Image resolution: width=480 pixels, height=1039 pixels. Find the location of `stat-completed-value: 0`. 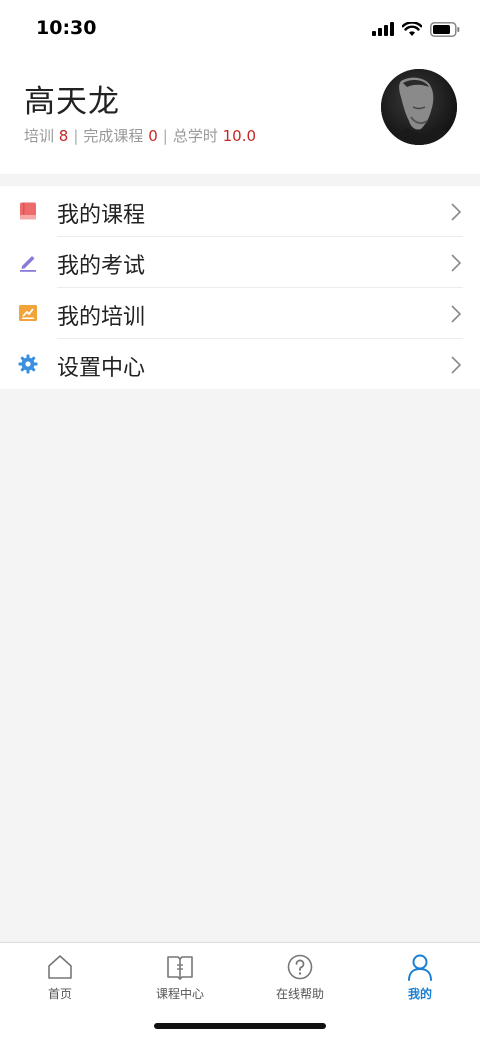

stat-completed-value: 0 is located at coordinates (153, 136).